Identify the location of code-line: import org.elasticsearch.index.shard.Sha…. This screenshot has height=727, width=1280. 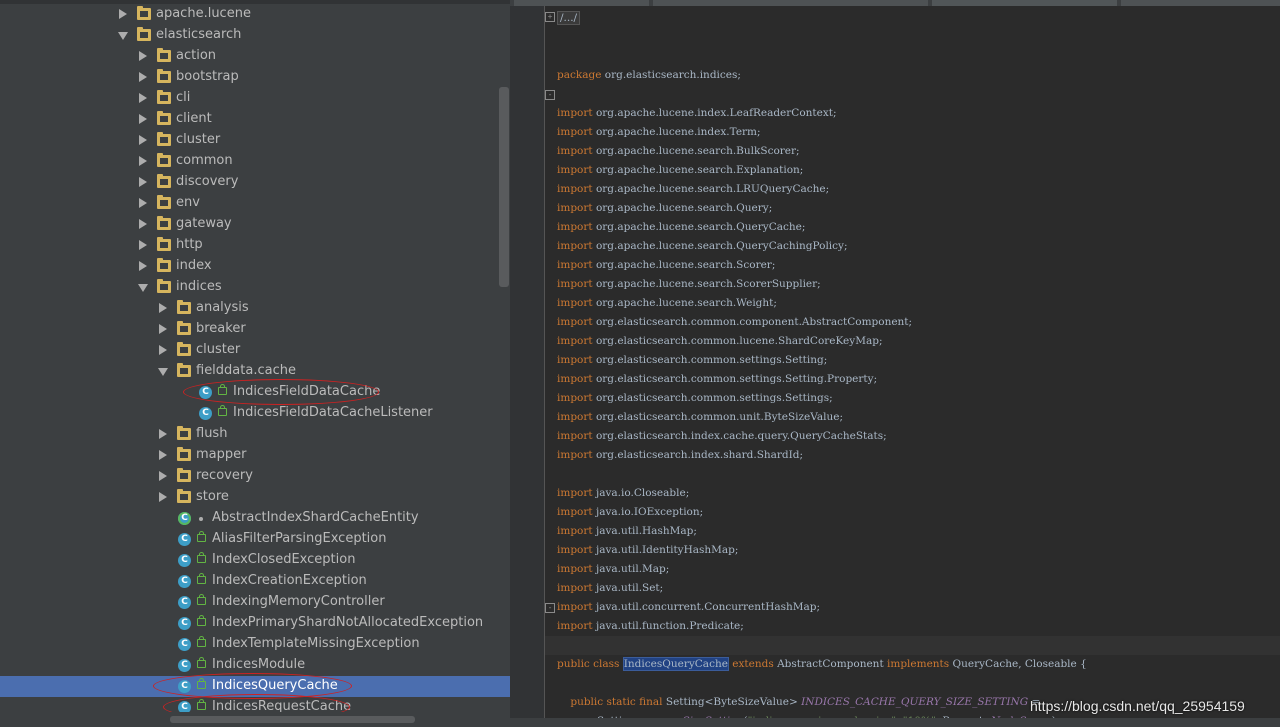
(680, 455).